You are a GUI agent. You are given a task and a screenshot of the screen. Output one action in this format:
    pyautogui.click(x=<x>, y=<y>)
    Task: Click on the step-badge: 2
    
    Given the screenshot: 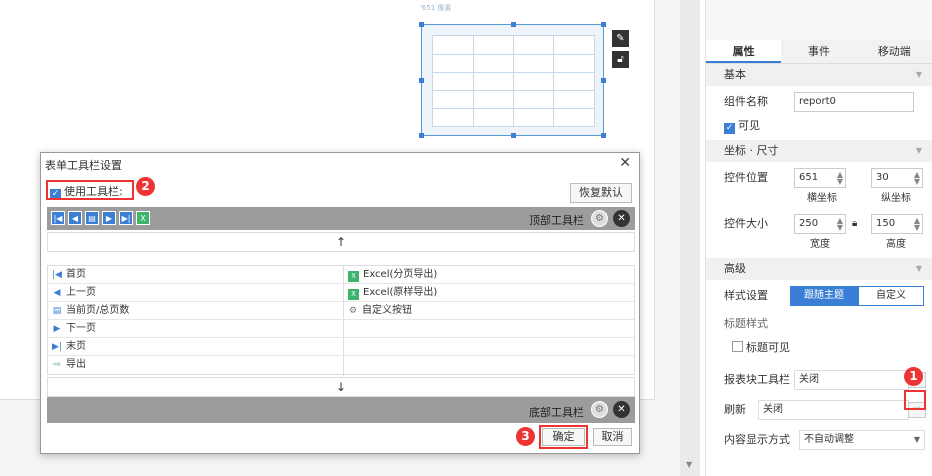 What is the action you would take?
    pyautogui.click(x=145, y=186)
    